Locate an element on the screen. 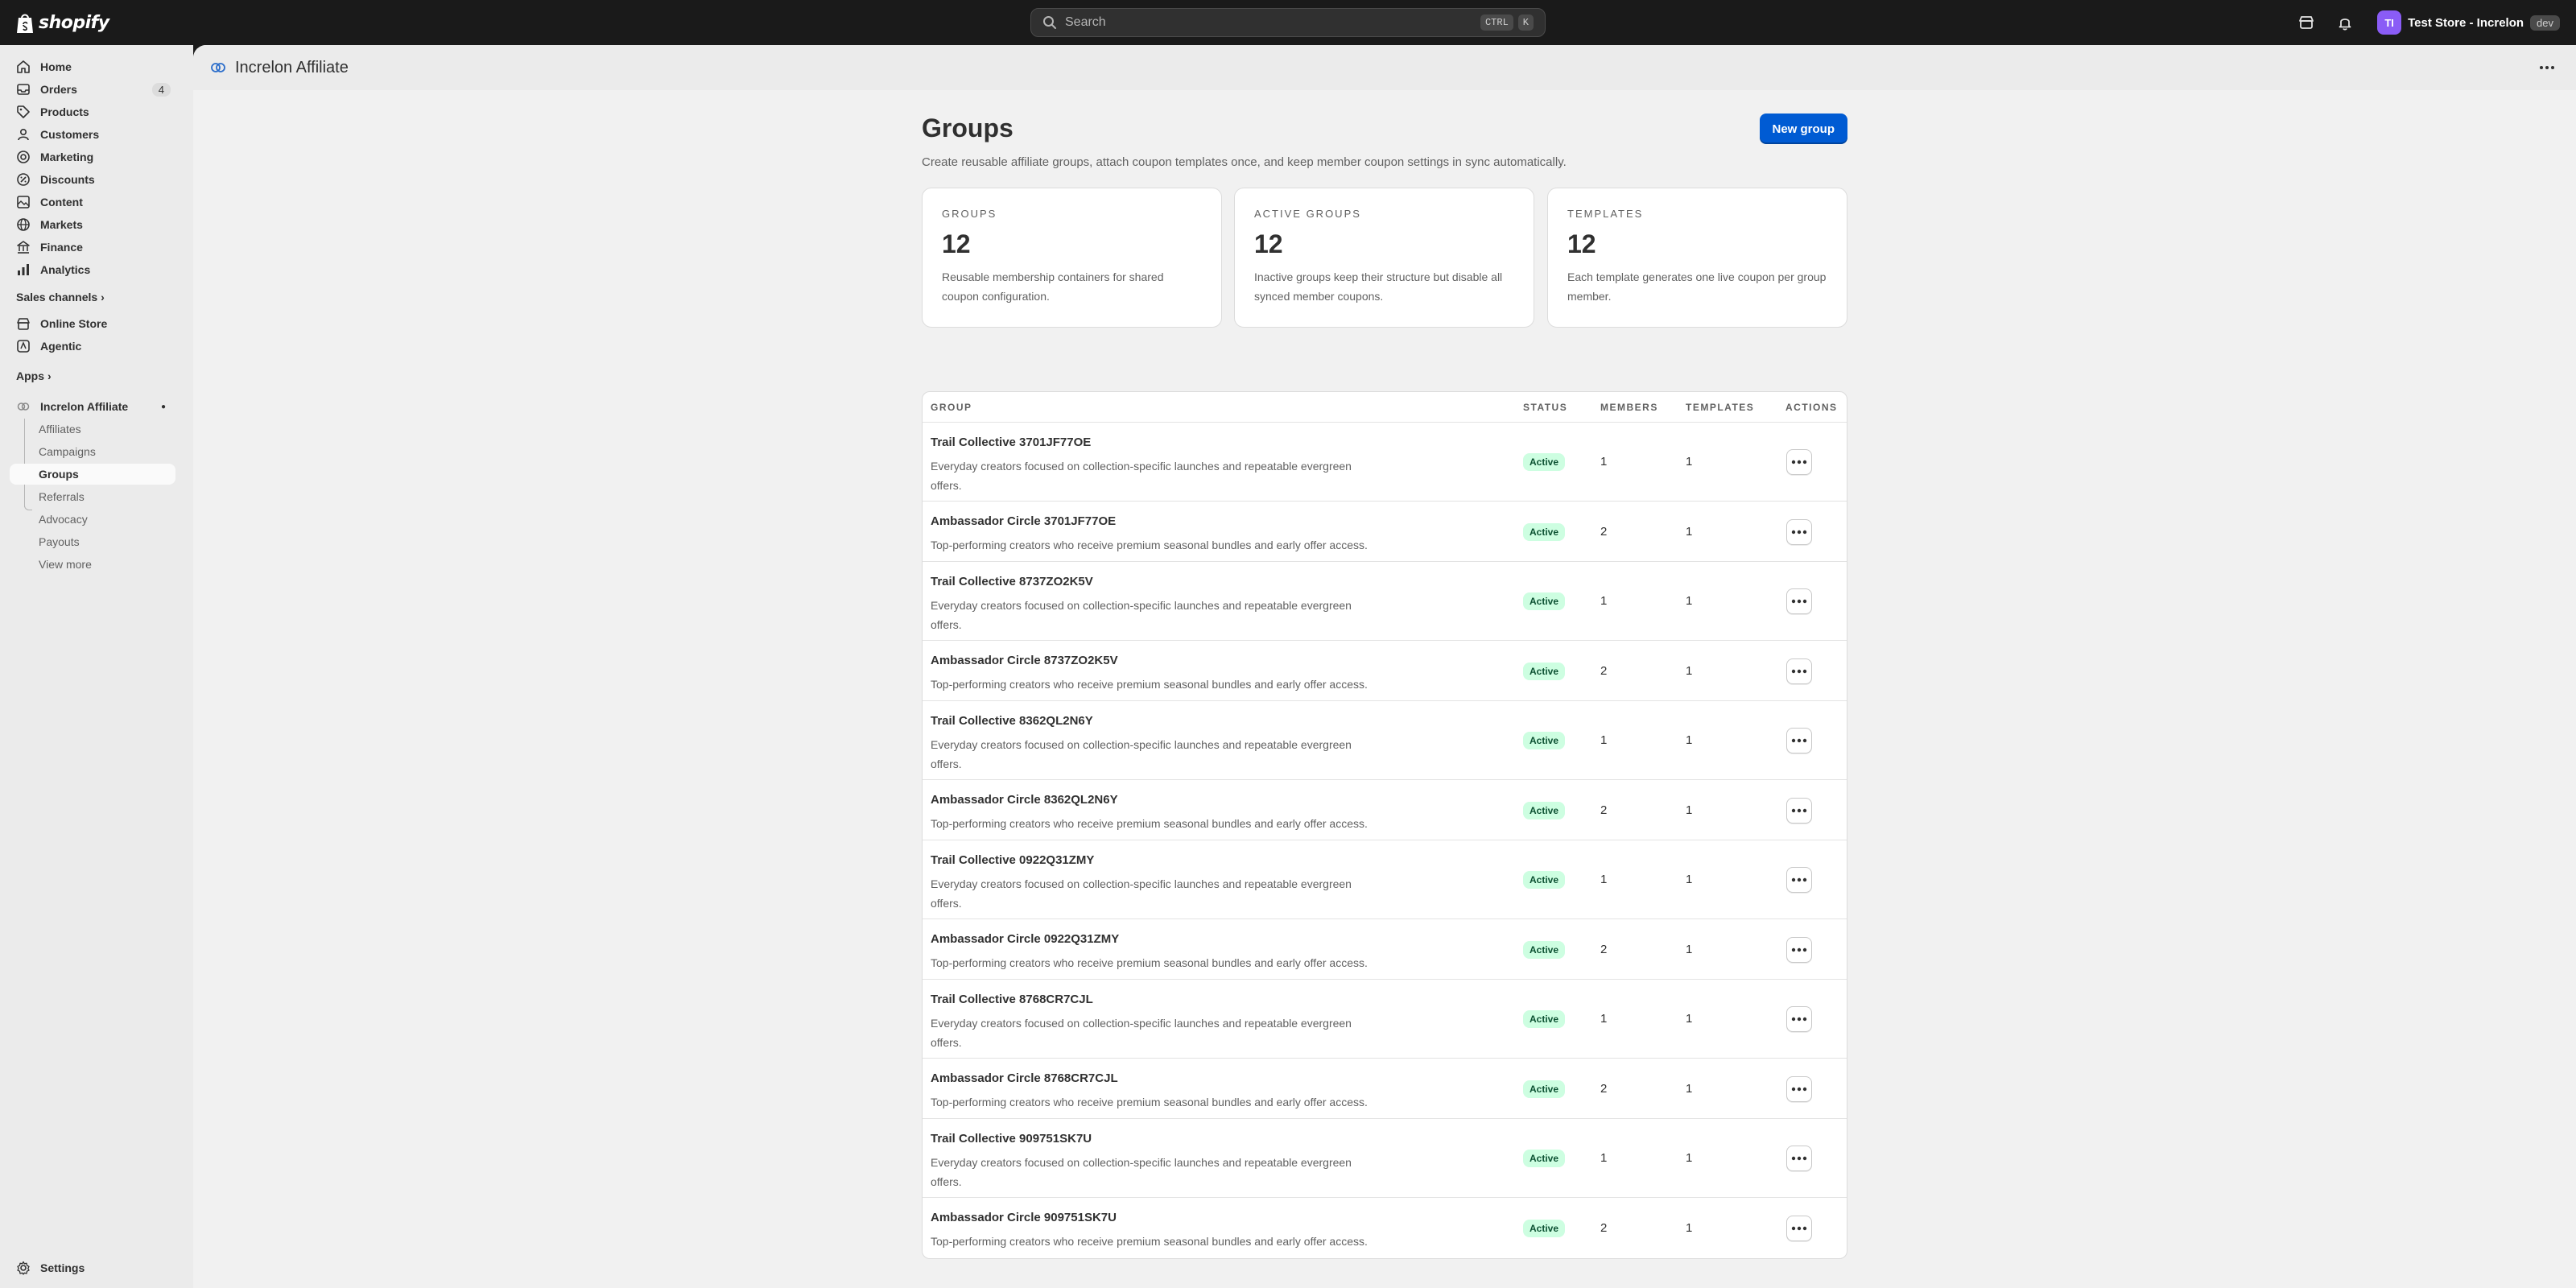 The width and height of the screenshot is (2576, 1288). sidebar-item-increlon-affiliate: Increlon Affiliate ● is located at coordinates (92, 406).